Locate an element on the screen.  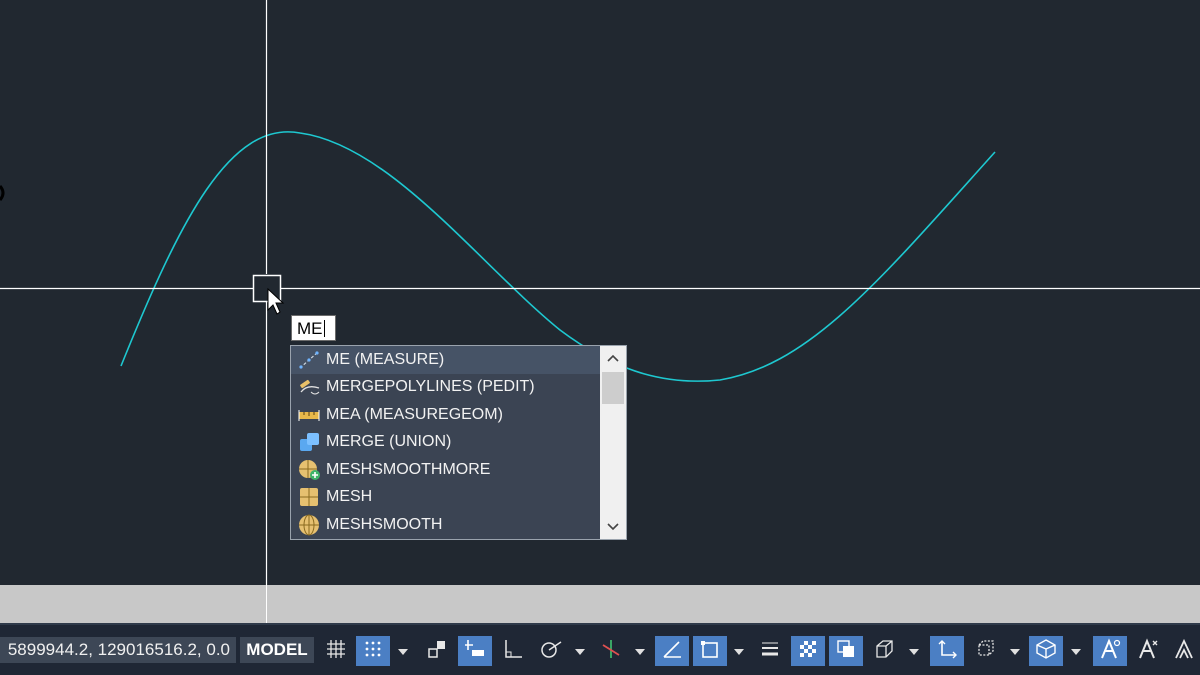
auto-scale-toggle is located at coordinates (1148, 651).